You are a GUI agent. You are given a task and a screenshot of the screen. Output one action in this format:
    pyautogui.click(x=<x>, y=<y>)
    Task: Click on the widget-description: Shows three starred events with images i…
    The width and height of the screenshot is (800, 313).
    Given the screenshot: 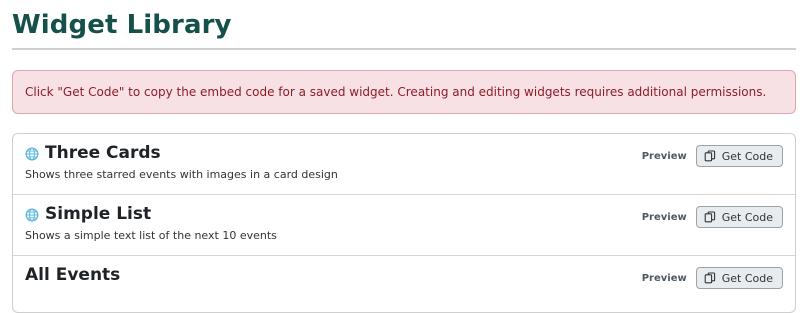 What is the action you would take?
    pyautogui.click(x=181, y=174)
    